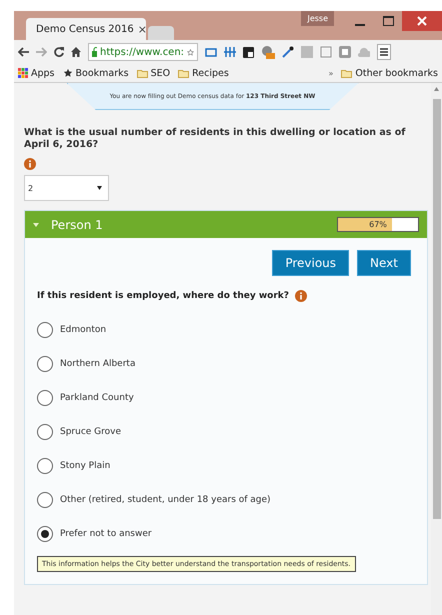 Image resolution: width=442 pixels, height=615 pixels. What do you see at coordinates (77, 225) in the screenshot?
I see `person-title: Person 1` at bounding box center [77, 225].